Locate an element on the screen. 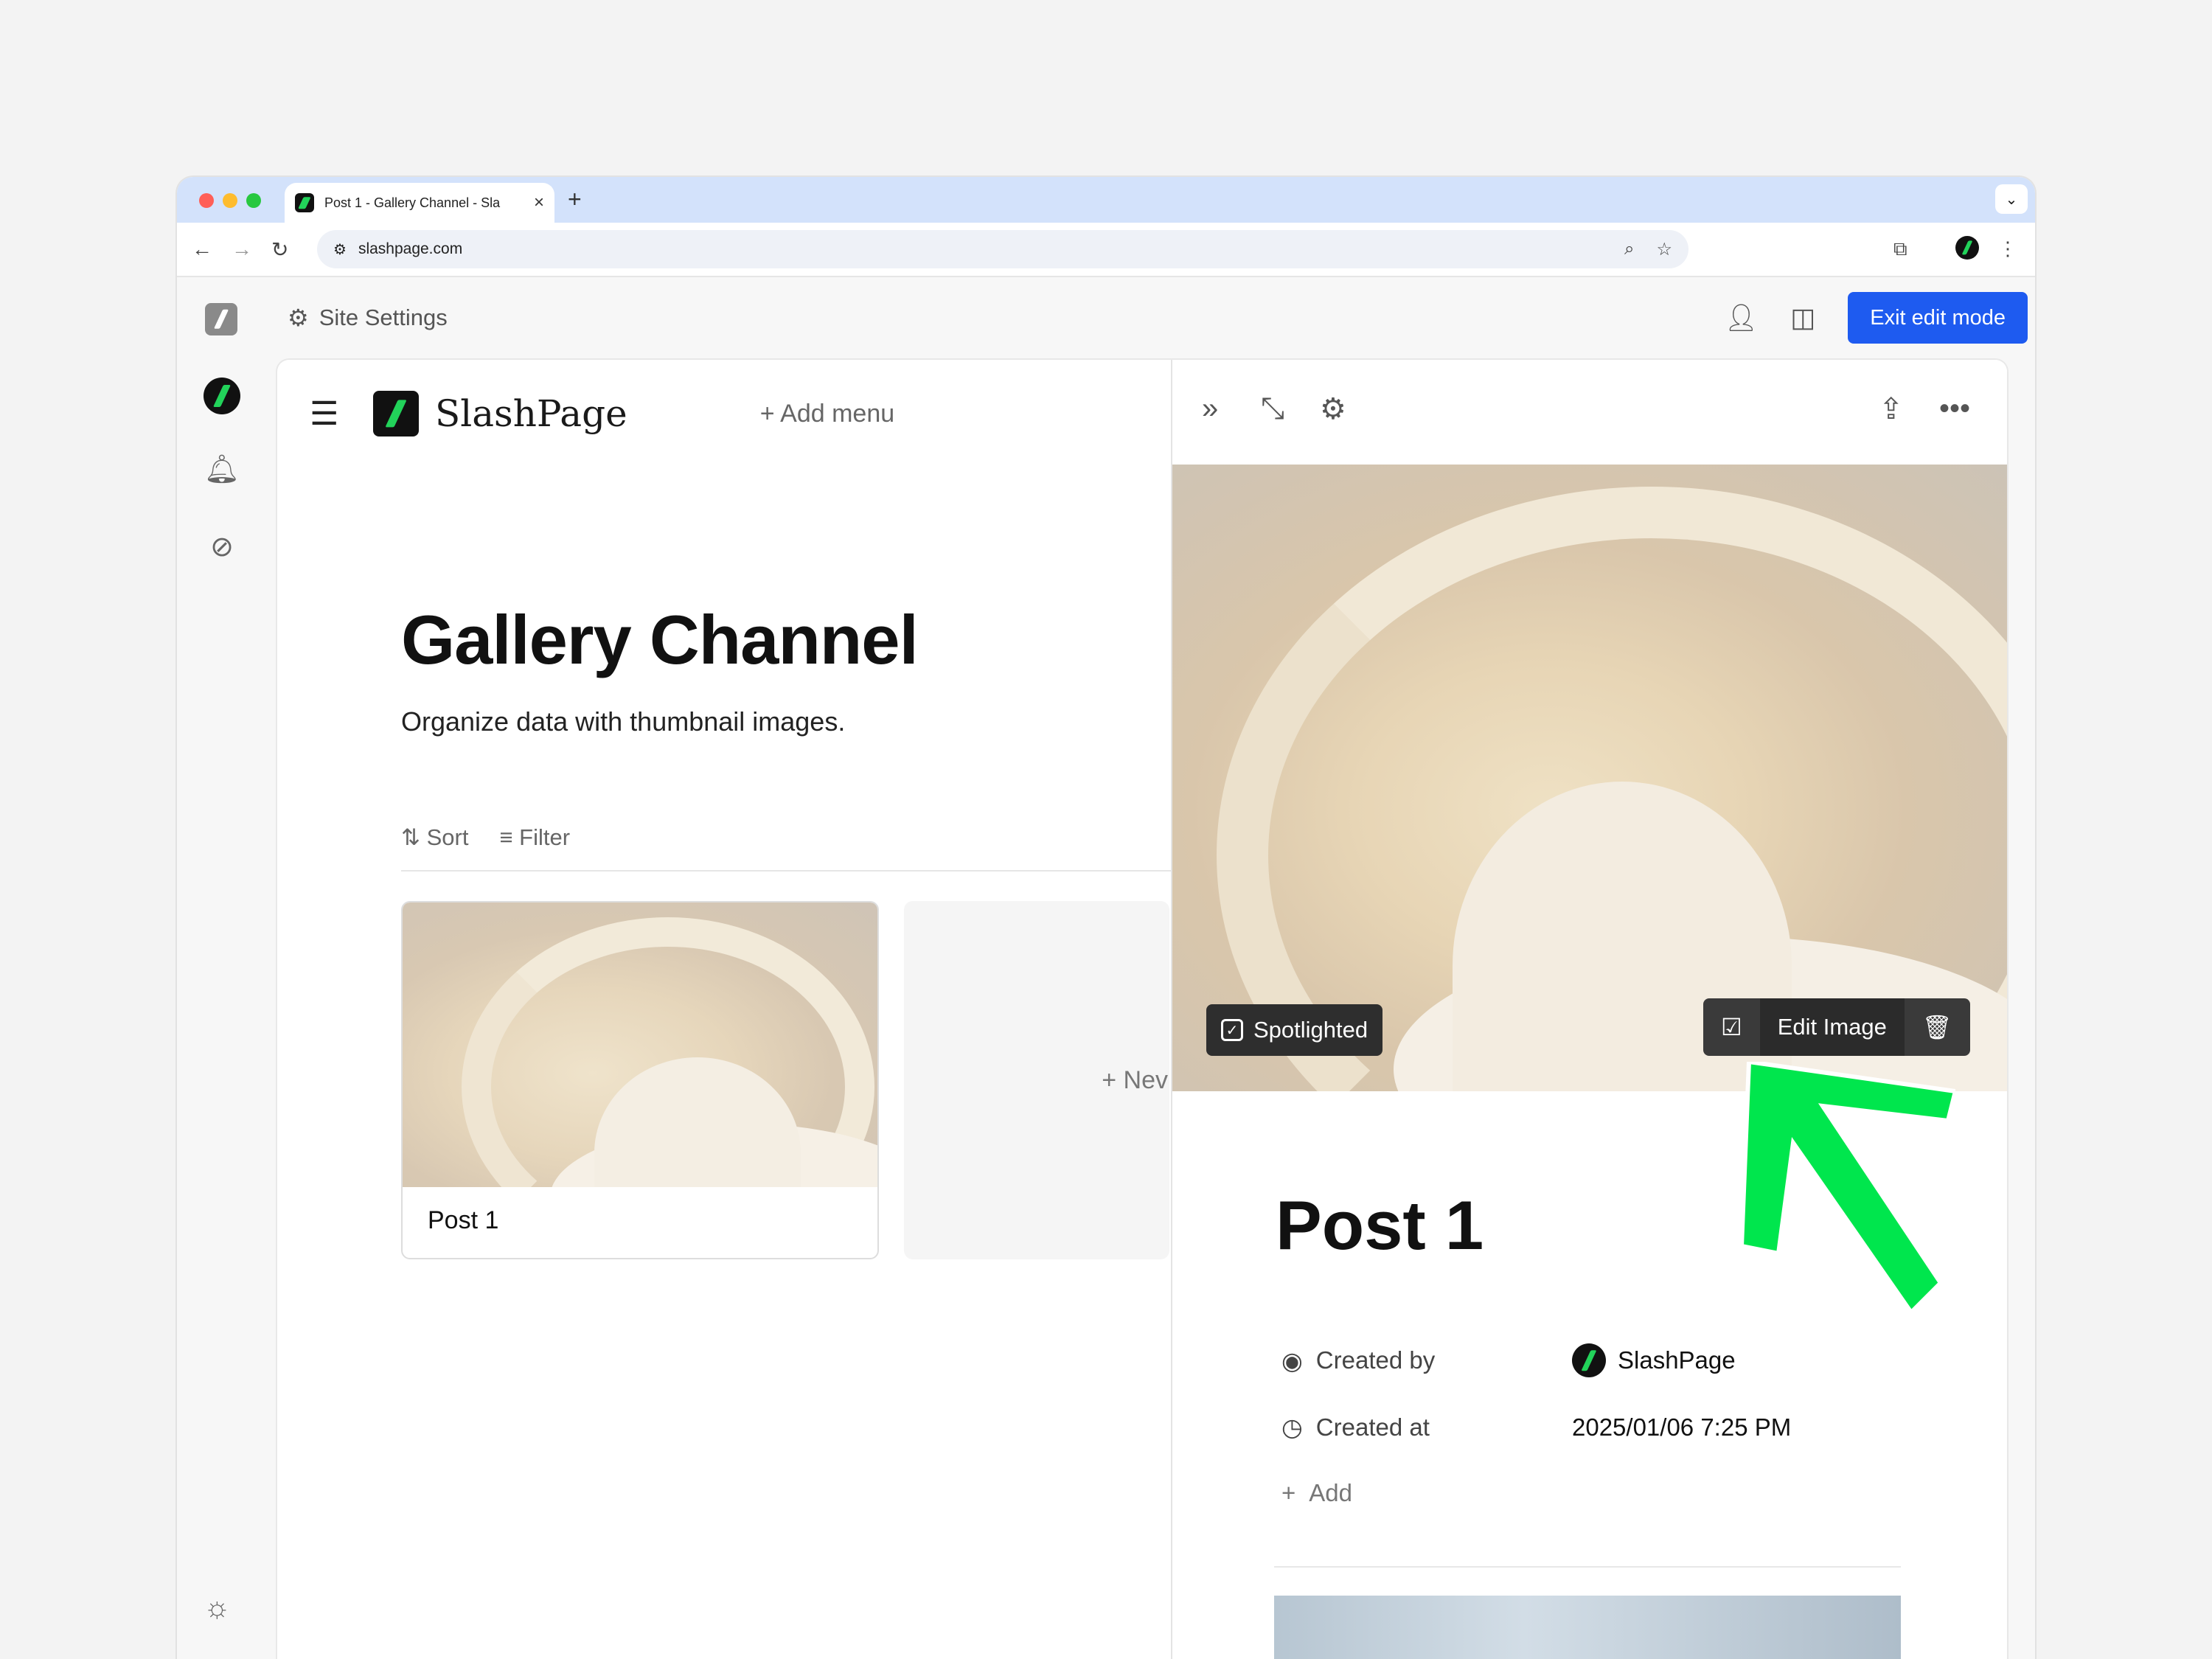  new-card-button: + Nev is located at coordinates (1036, 1080).